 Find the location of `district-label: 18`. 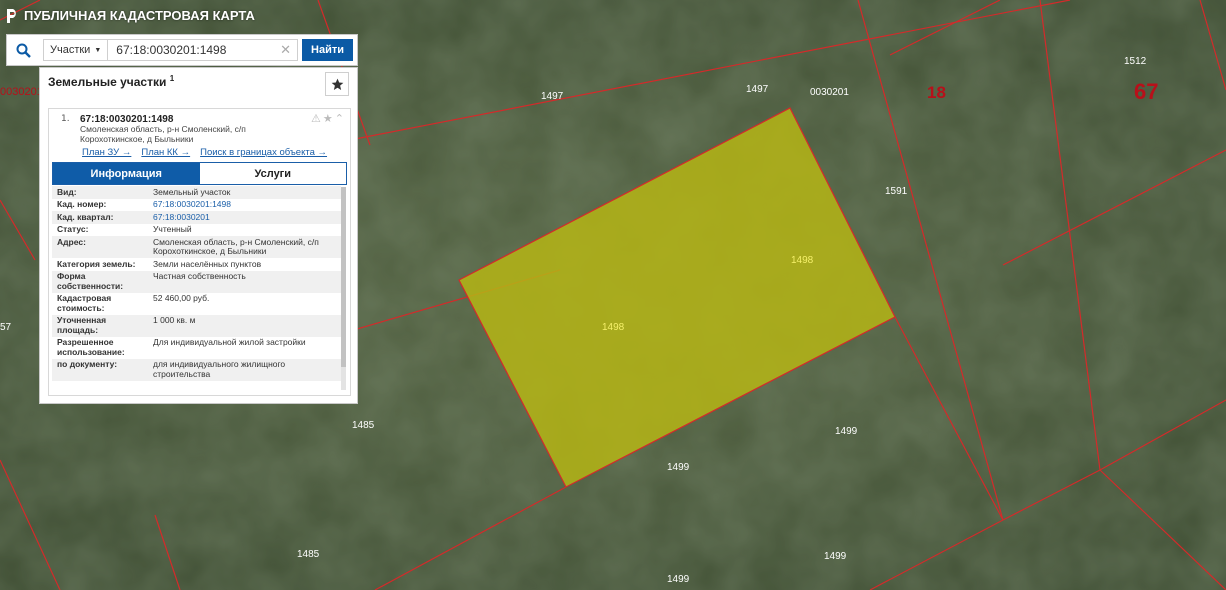

district-label: 18 is located at coordinates (936, 92).